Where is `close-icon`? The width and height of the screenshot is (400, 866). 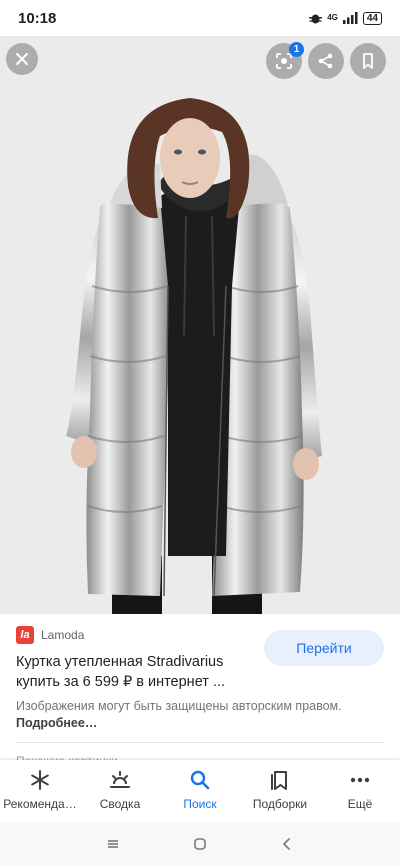
close-icon is located at coordinates (22, 59).